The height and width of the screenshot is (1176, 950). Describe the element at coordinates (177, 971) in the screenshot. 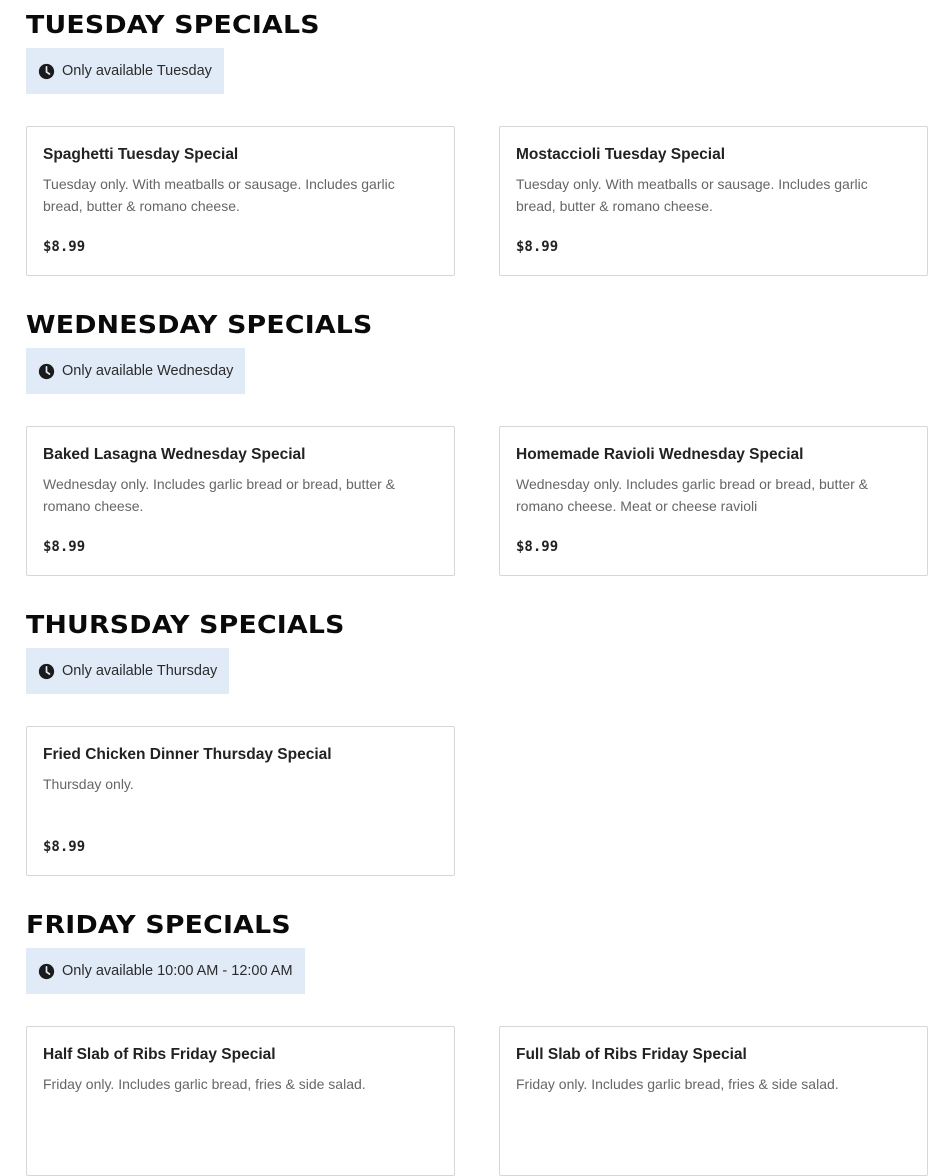

I see `availability-text: Only available 10:00 AM - 12:00 AM` at that location.